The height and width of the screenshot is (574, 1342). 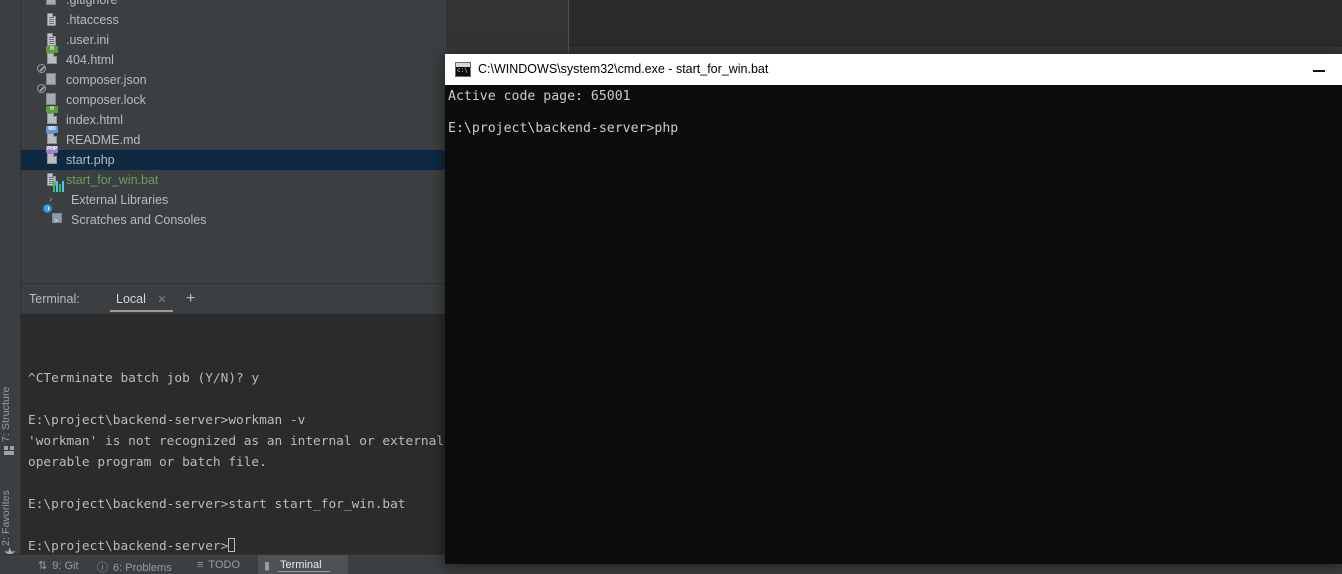 What do you see at coordinates (233, 195) in the screenshot?
I see `tree-row-external-libraries: › External Libraries` at bounding box center [233, 195].